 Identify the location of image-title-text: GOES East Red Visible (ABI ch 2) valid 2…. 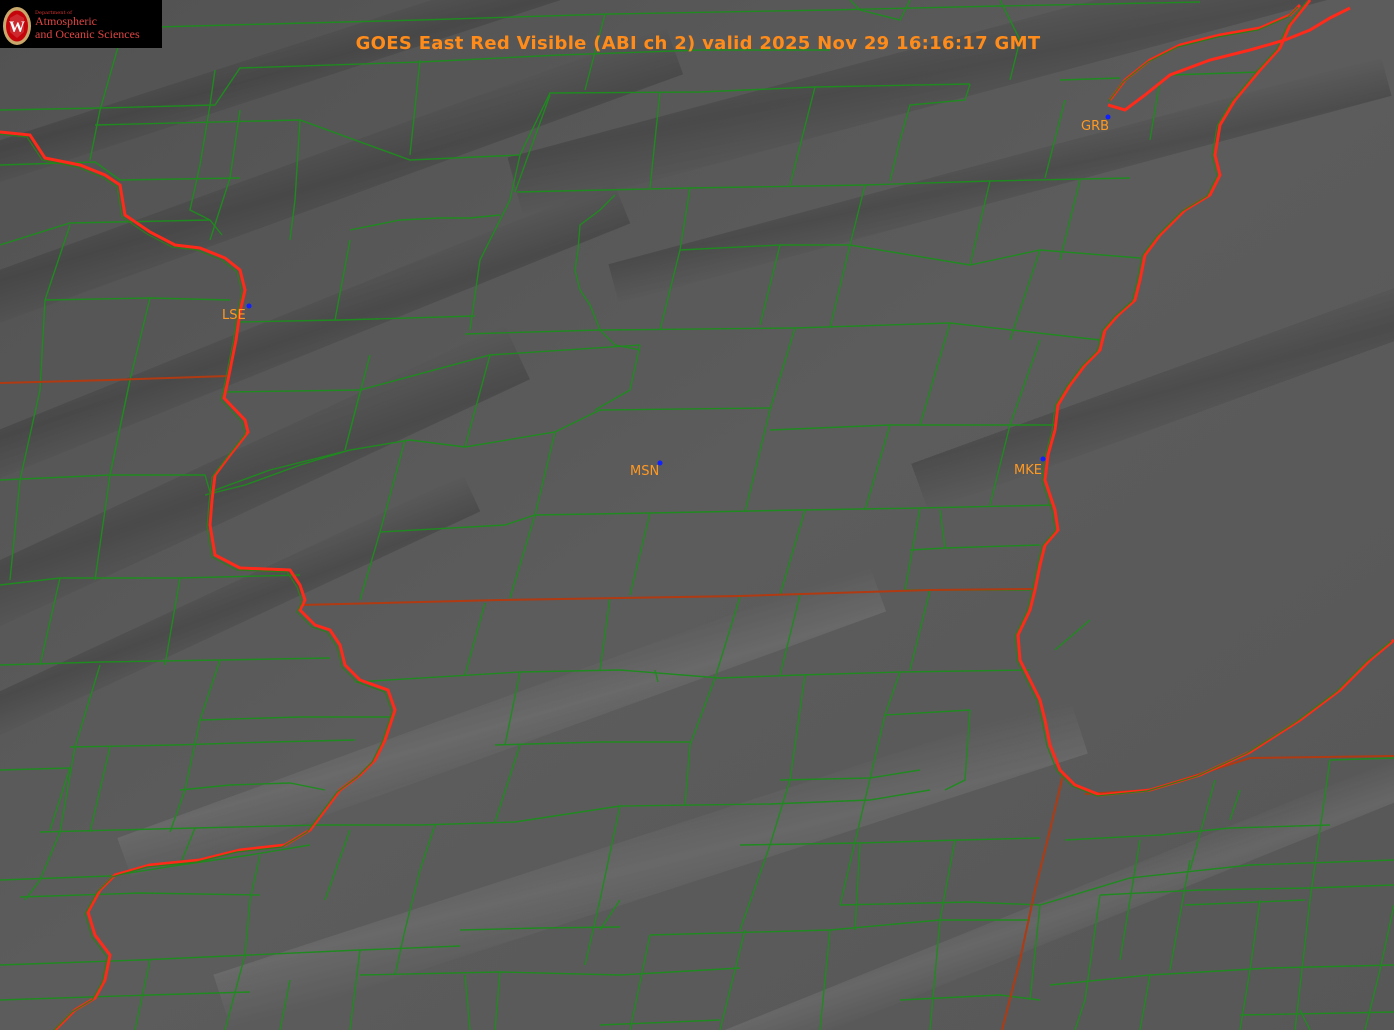
(698, 43).